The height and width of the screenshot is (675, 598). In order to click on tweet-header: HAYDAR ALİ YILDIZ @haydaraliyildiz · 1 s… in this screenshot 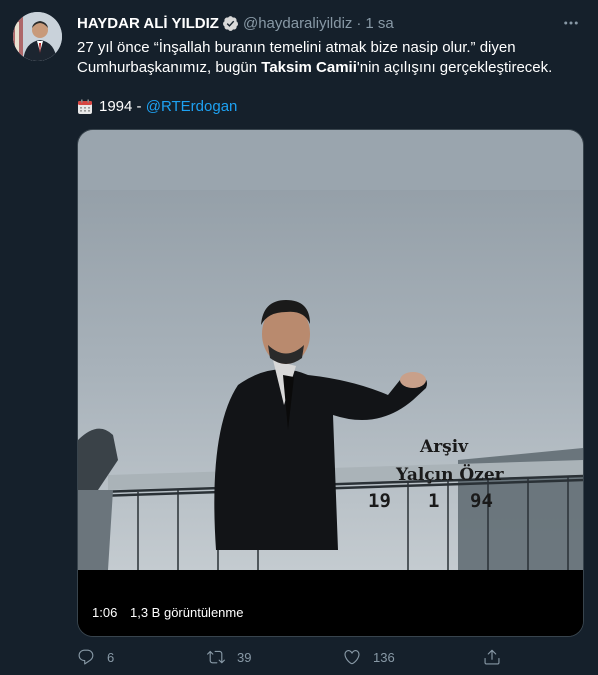, I will do `click(330, 23)`.